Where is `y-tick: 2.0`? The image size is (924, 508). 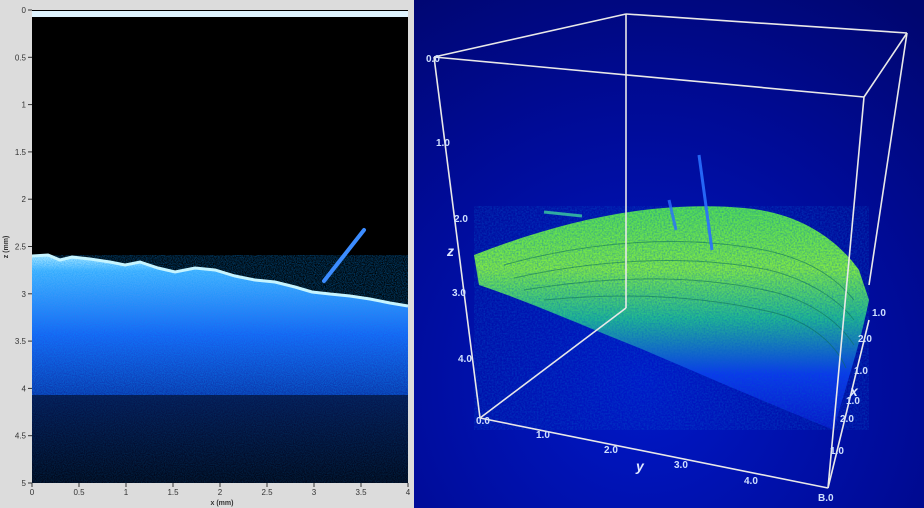 y-tick: 2.0 is located at coordinates (611, 450).